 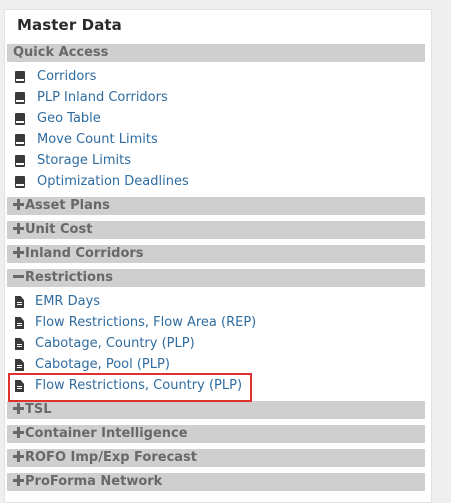 What do you see at coordinates (97, 139) in the screenshot?
I see `item-label: Move Count Limits` at bounding box center [97, 139].